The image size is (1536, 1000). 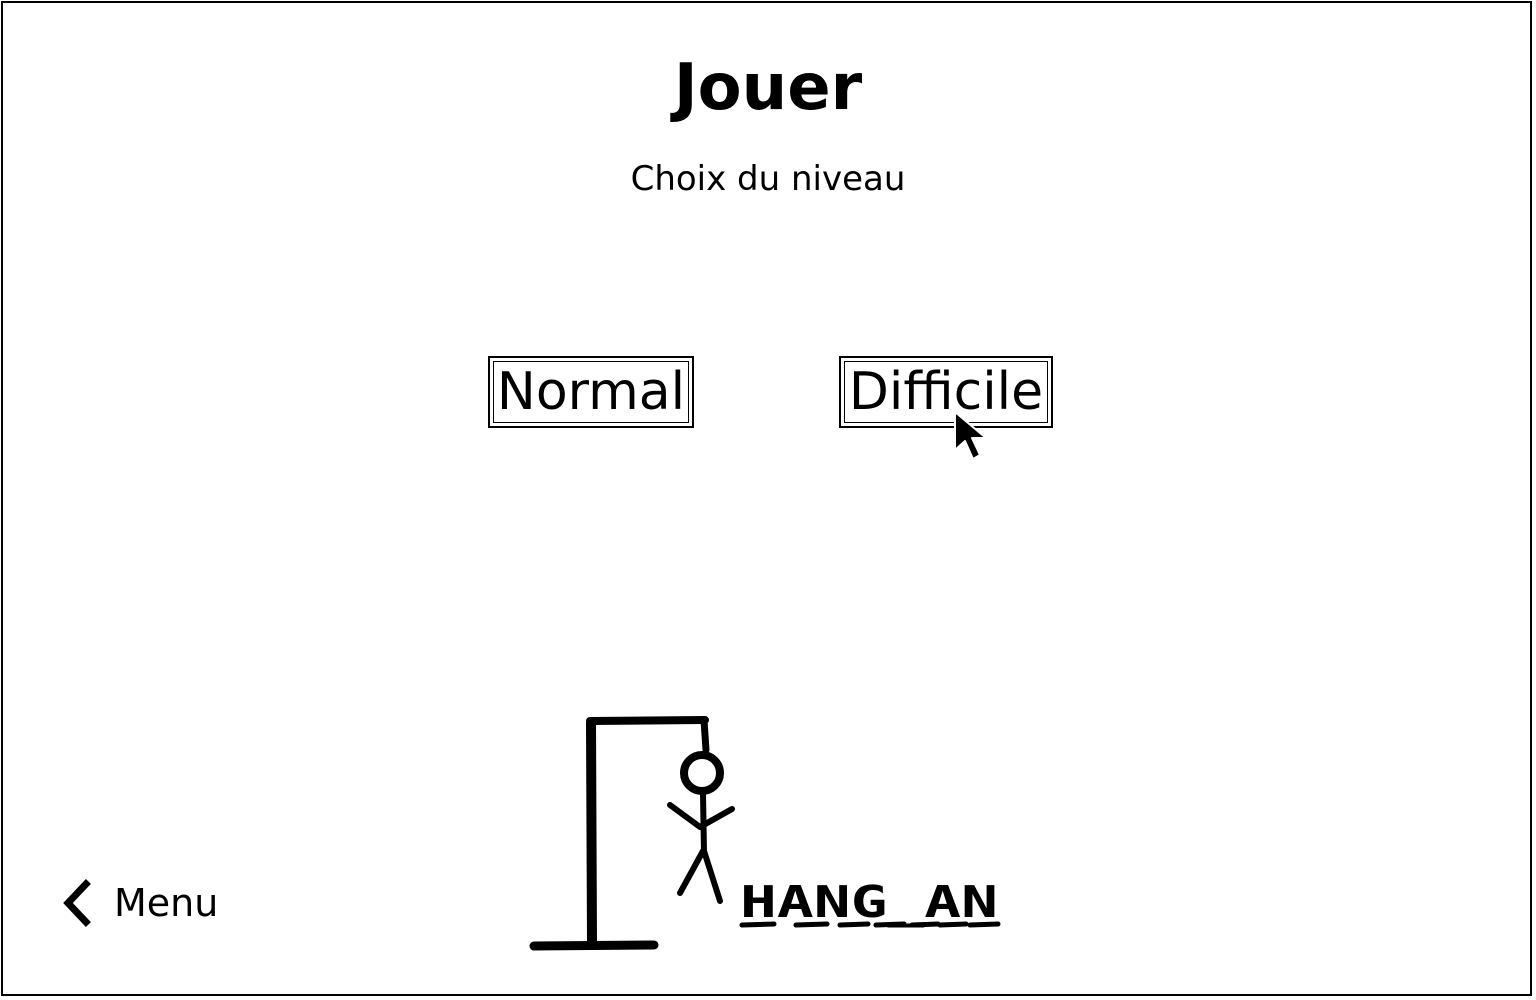 I want to click on chevron-left-icon, so click(x=77, y=903).